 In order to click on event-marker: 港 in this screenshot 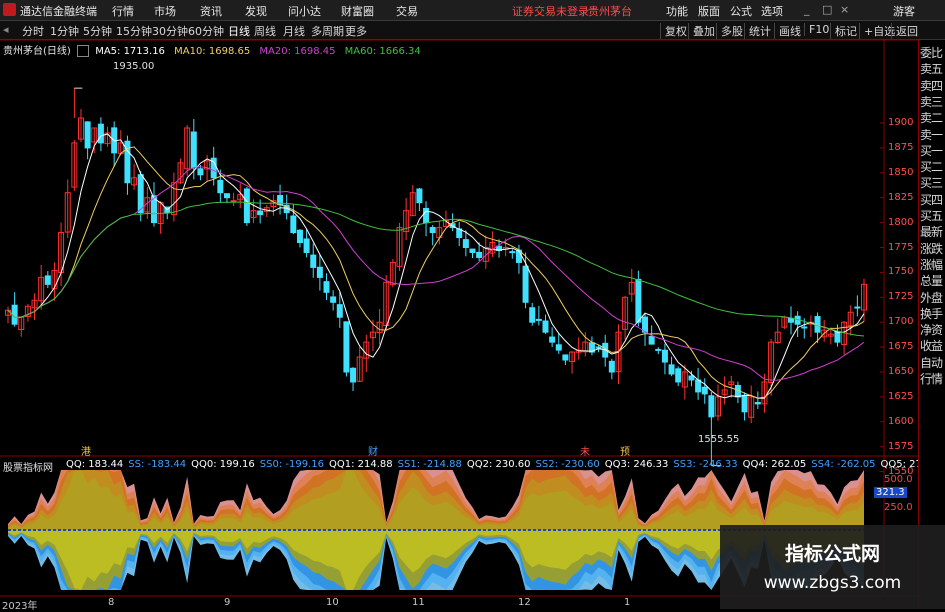, I will do `click(86, 450)`.